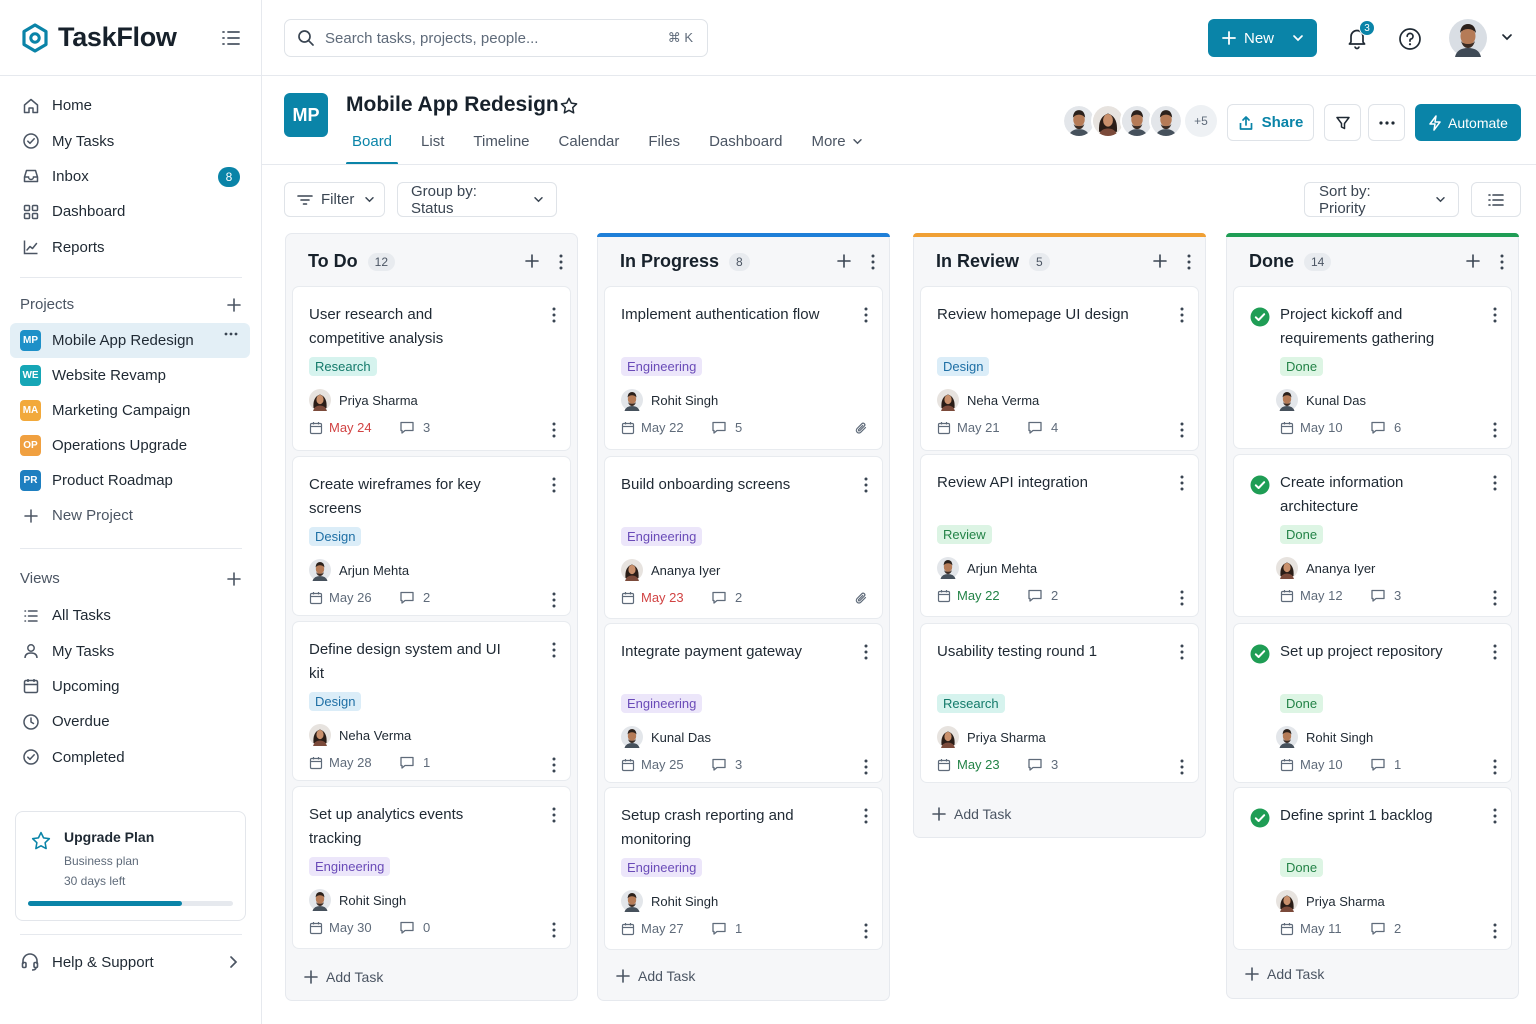  Describe the element at coordinates (234, 579) in the screenshot. I see `add-view-icon` at that location.